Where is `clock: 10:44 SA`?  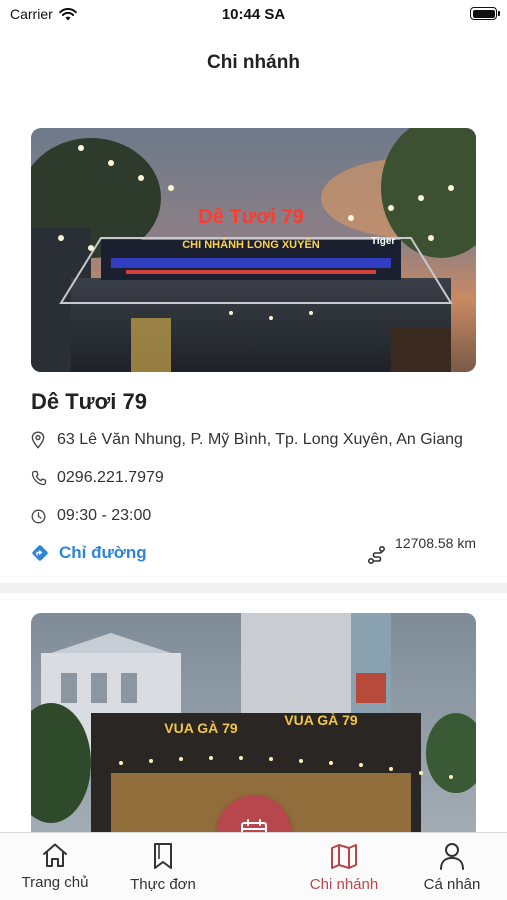
clock: 10:44 SA is located at coordinates (253, 14).